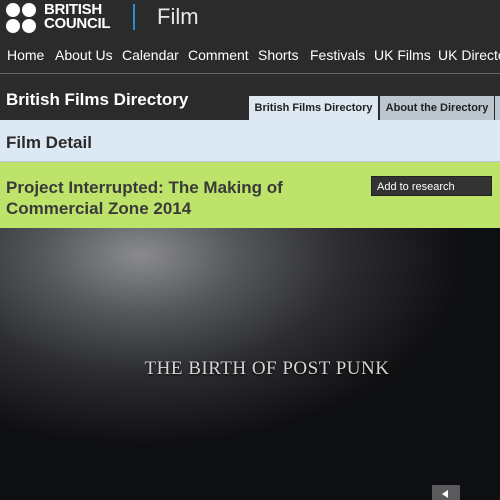 Image resolution: width=500 pixels, height=500 pixels. Describe the element at coordinates (250, 141) in the screenshot. I see `film-detail-header: Film Detail` at that location.